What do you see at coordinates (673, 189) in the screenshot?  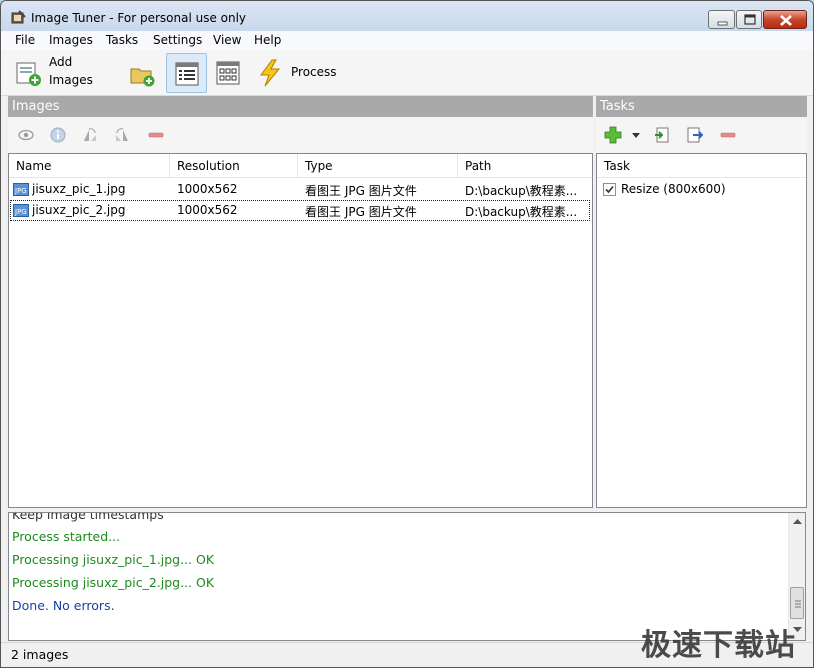 I see `task-label: Resize (800x600)` at bounding box center [673, 189].